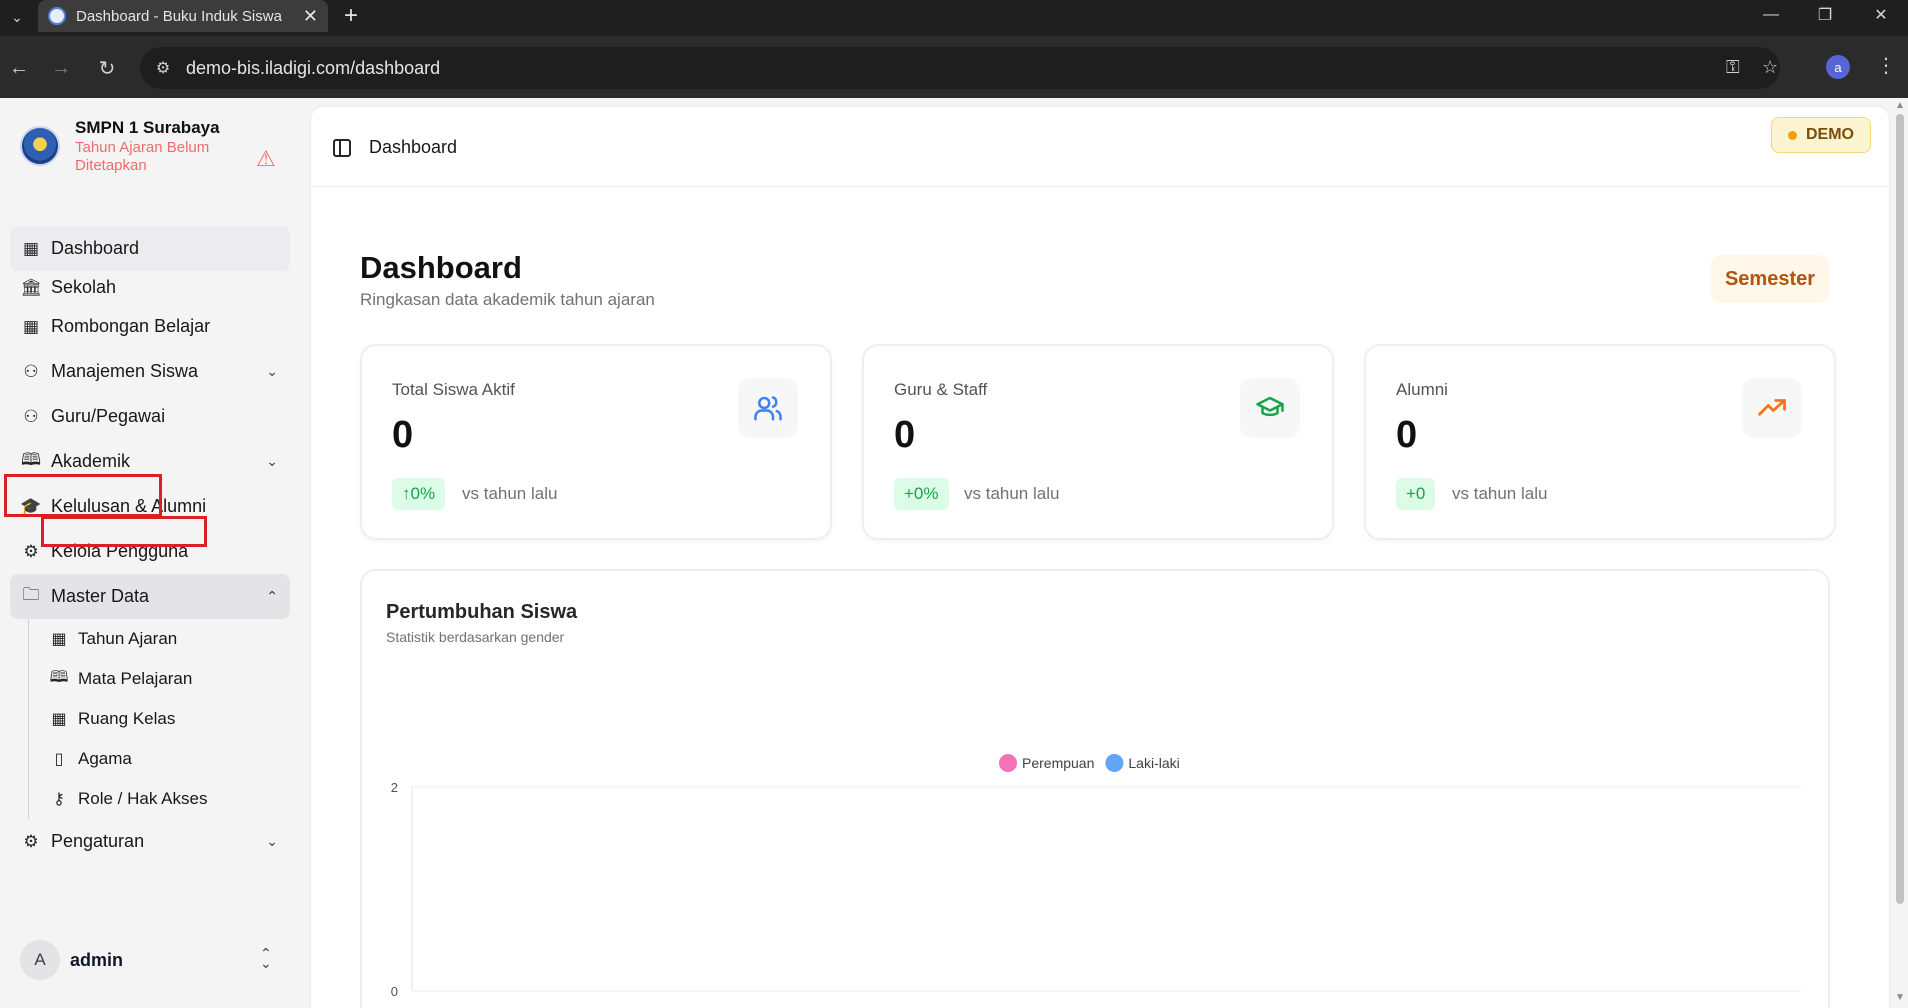 Image resolution: width=1908 pixels, height=1008 pixels. Describe the element at coordinates (768, 408) in the screenshot. I see `users-icon` at that location.